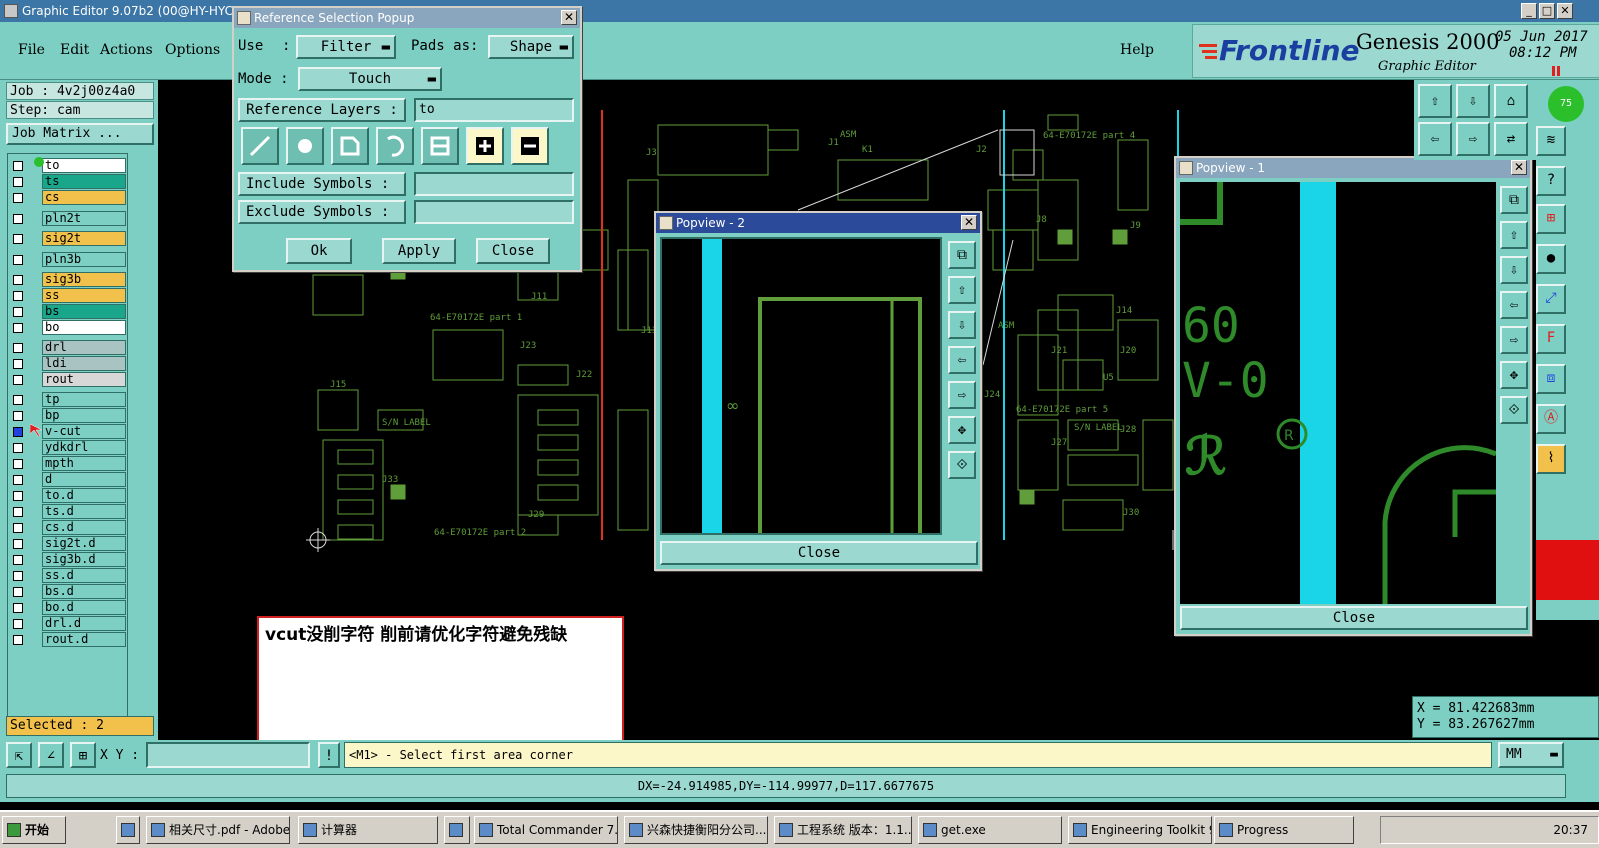 The width and height of the screenshot is (1599, 848). I want to click on filter-icon: Ϝ, so click(1551, 339).